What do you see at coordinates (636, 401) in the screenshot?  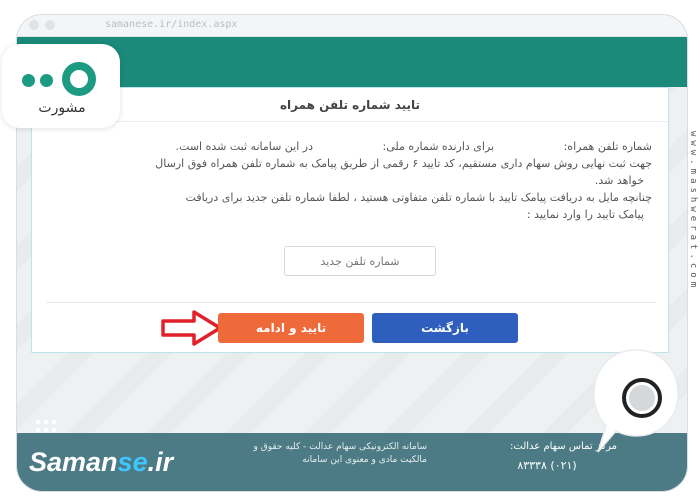 I see `chat-bubble-icon` at bounding box center [636, 401].